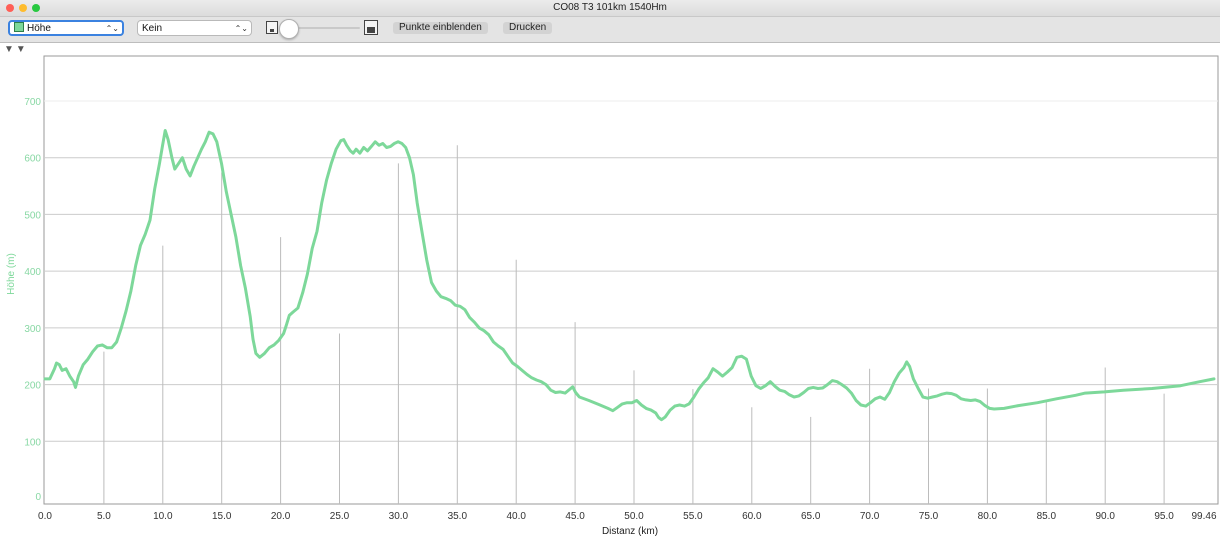 This screenshot has width=1220, height=540. What do you see at coordinates (11, 274) in the screenshot?
I see `y-axis-label: Höhe (m)` at bounding box center [11, 274].